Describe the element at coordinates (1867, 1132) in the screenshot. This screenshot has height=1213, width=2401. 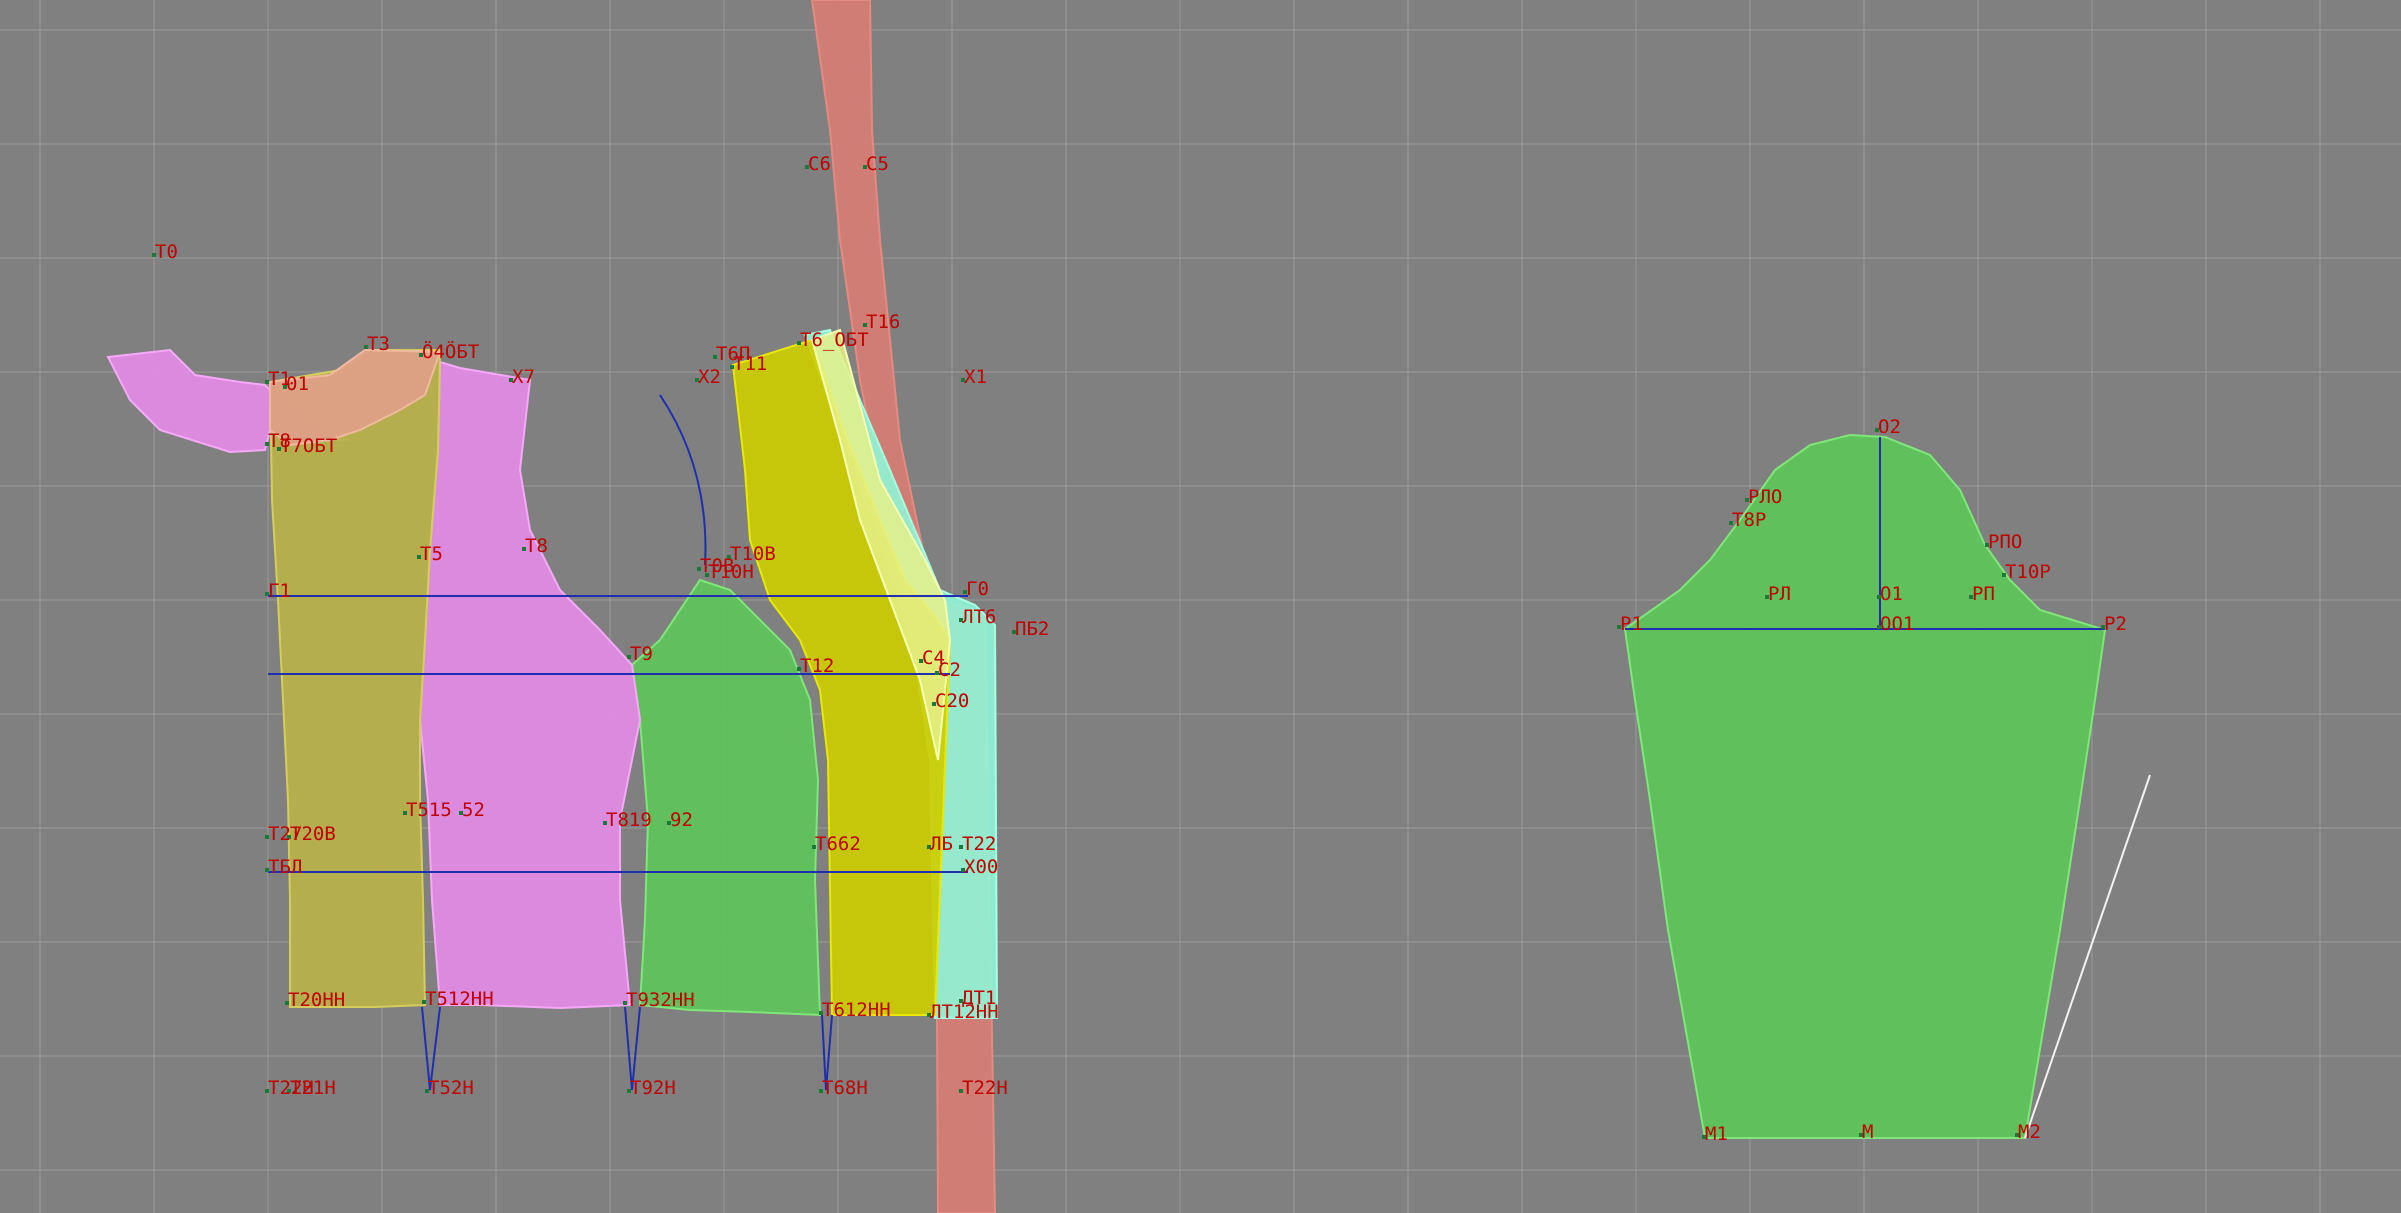
I see `label-m: М` at that location.